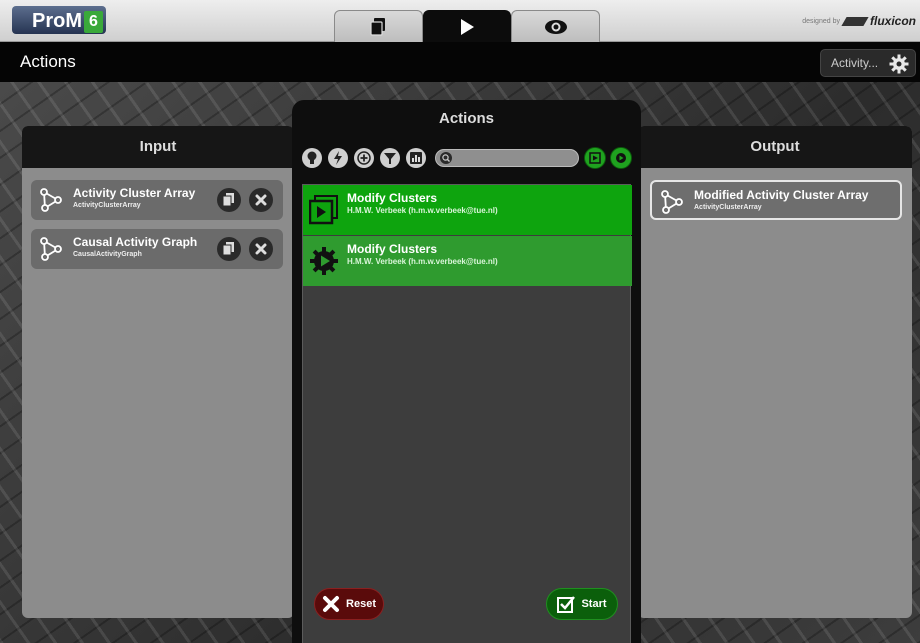 The image size is (920, 643). I want to click on designed-by-label: designed by, so click(821, 21).